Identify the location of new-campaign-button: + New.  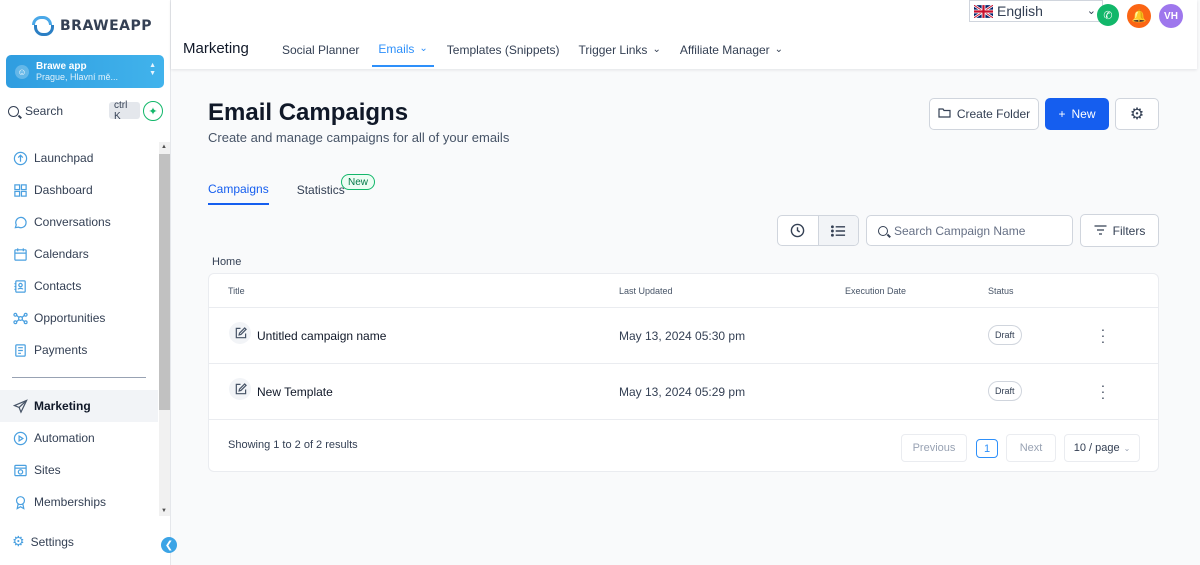
(1077, 114).